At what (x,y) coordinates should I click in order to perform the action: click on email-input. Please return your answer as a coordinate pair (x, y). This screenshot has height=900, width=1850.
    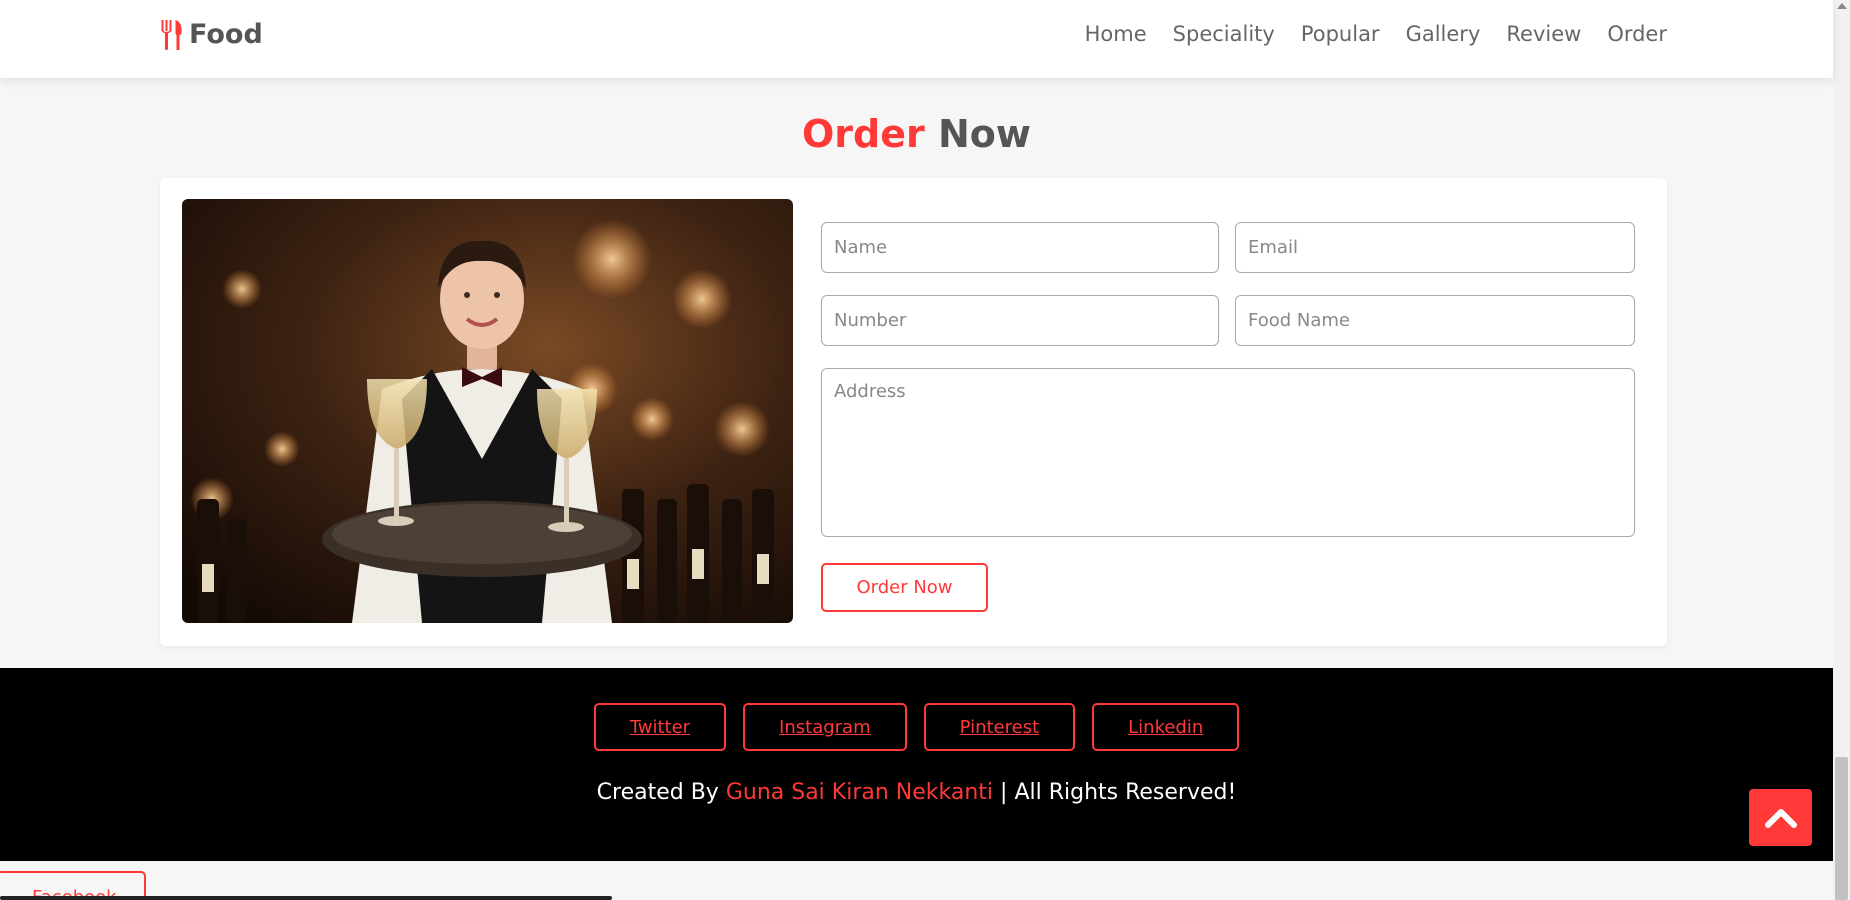
    Looking at the image, I should click on (1435, 247).